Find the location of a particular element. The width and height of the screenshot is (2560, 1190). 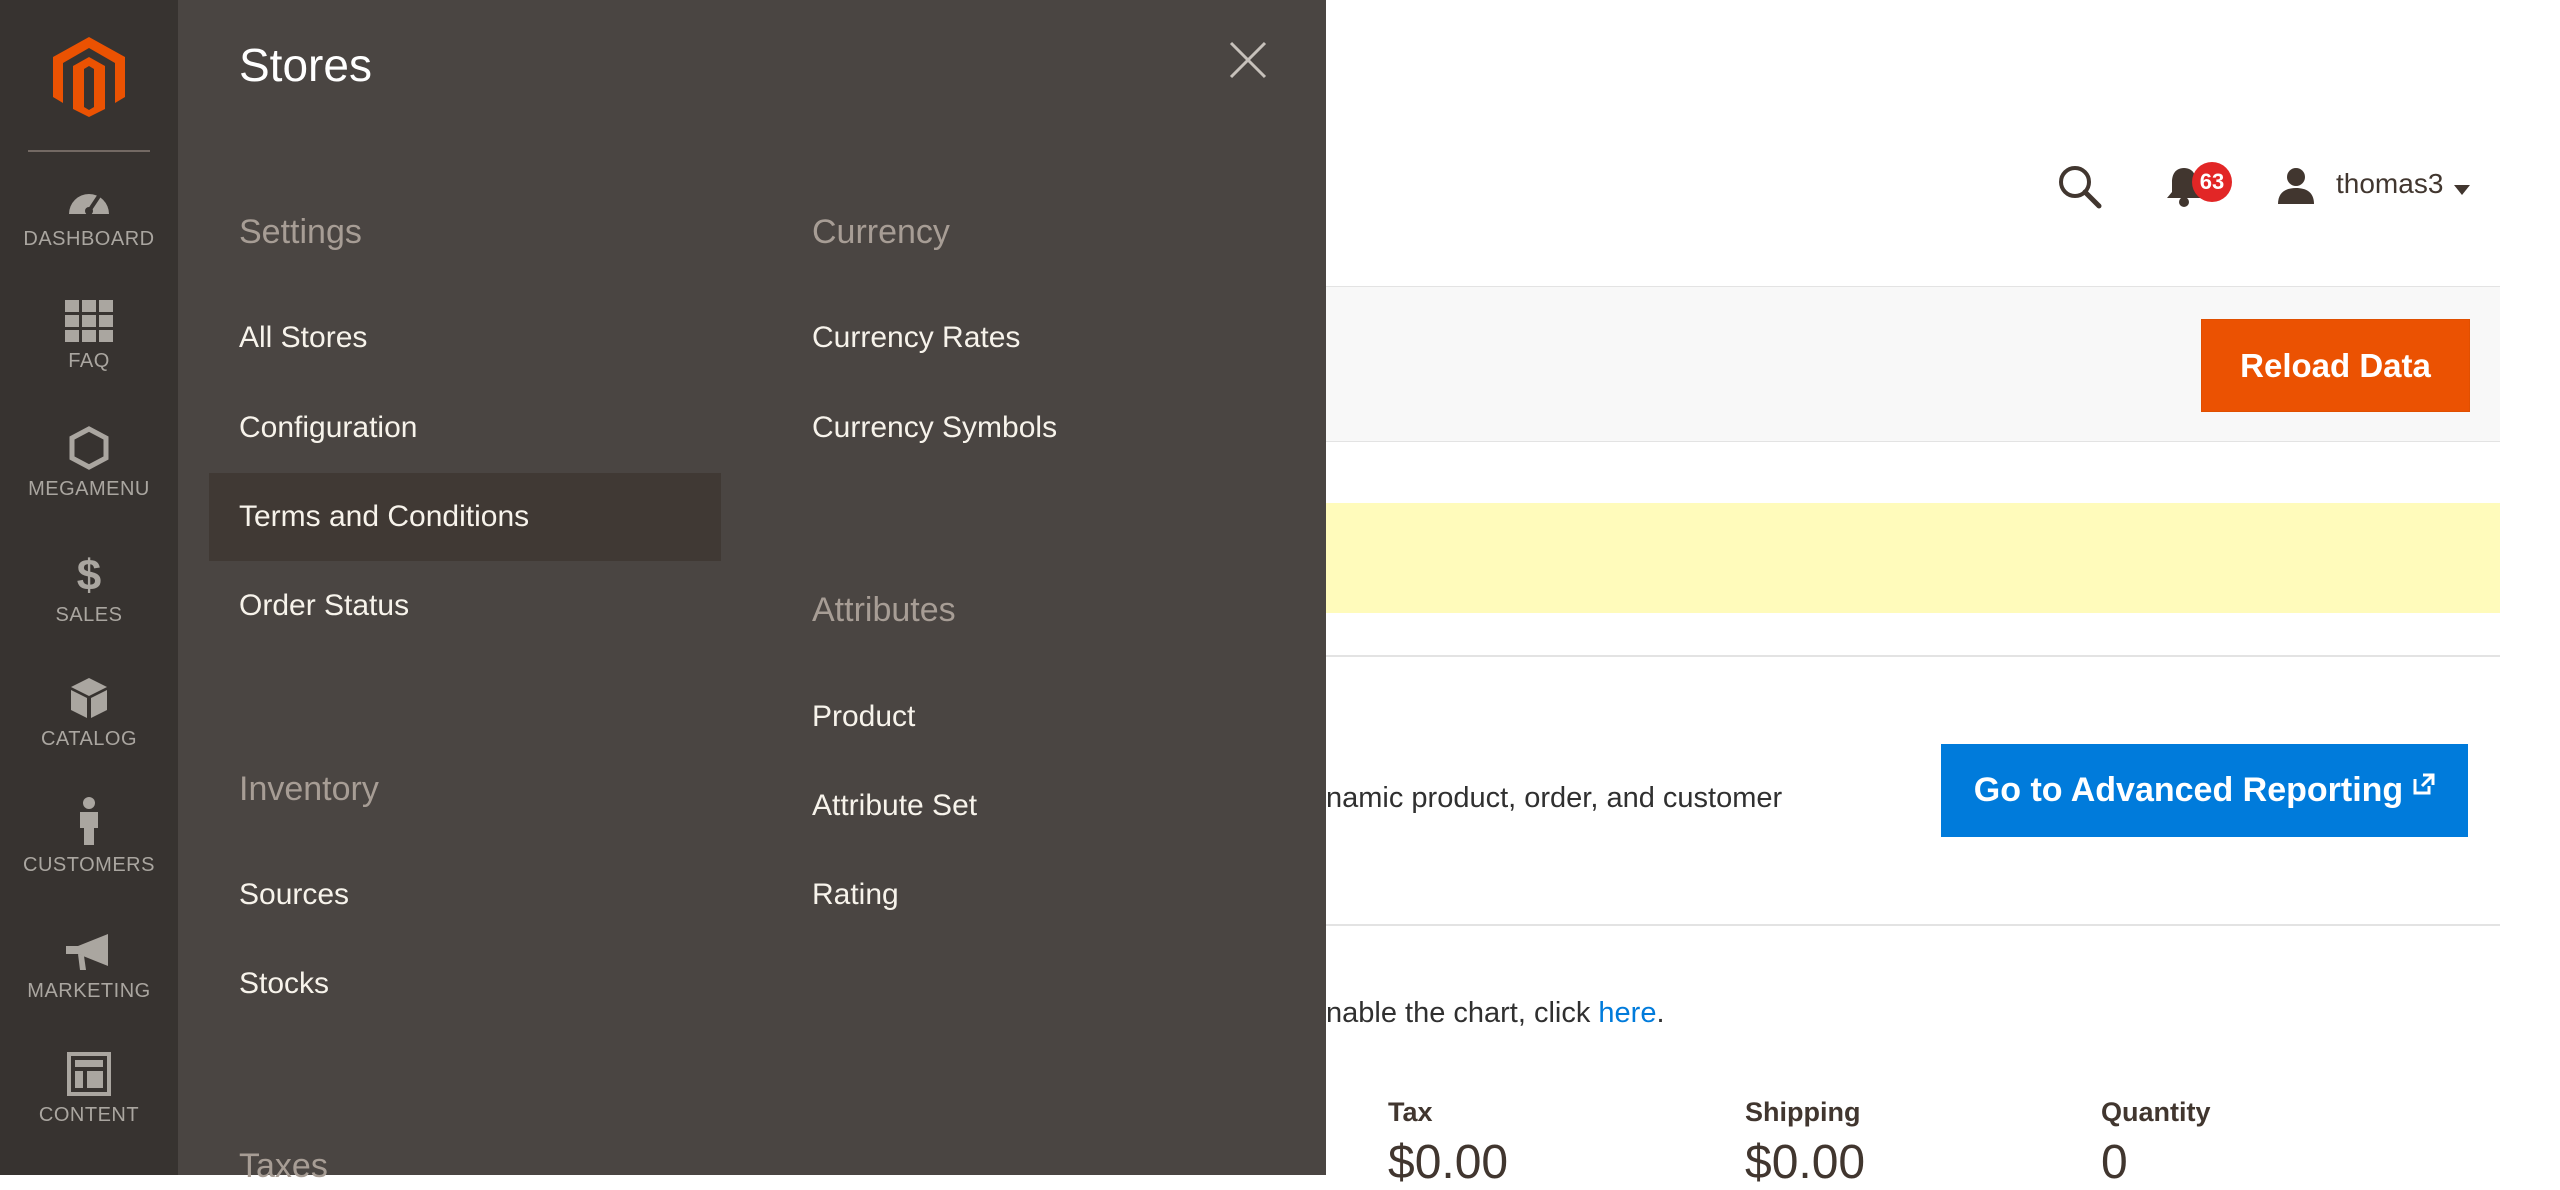

group-title-settings: Settings is located at coordinates (300, 232).